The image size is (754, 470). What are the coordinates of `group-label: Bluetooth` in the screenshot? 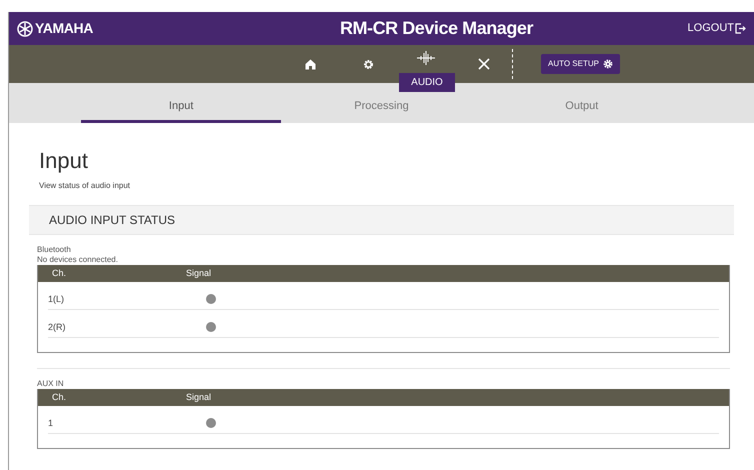 It's located at (54, 250).